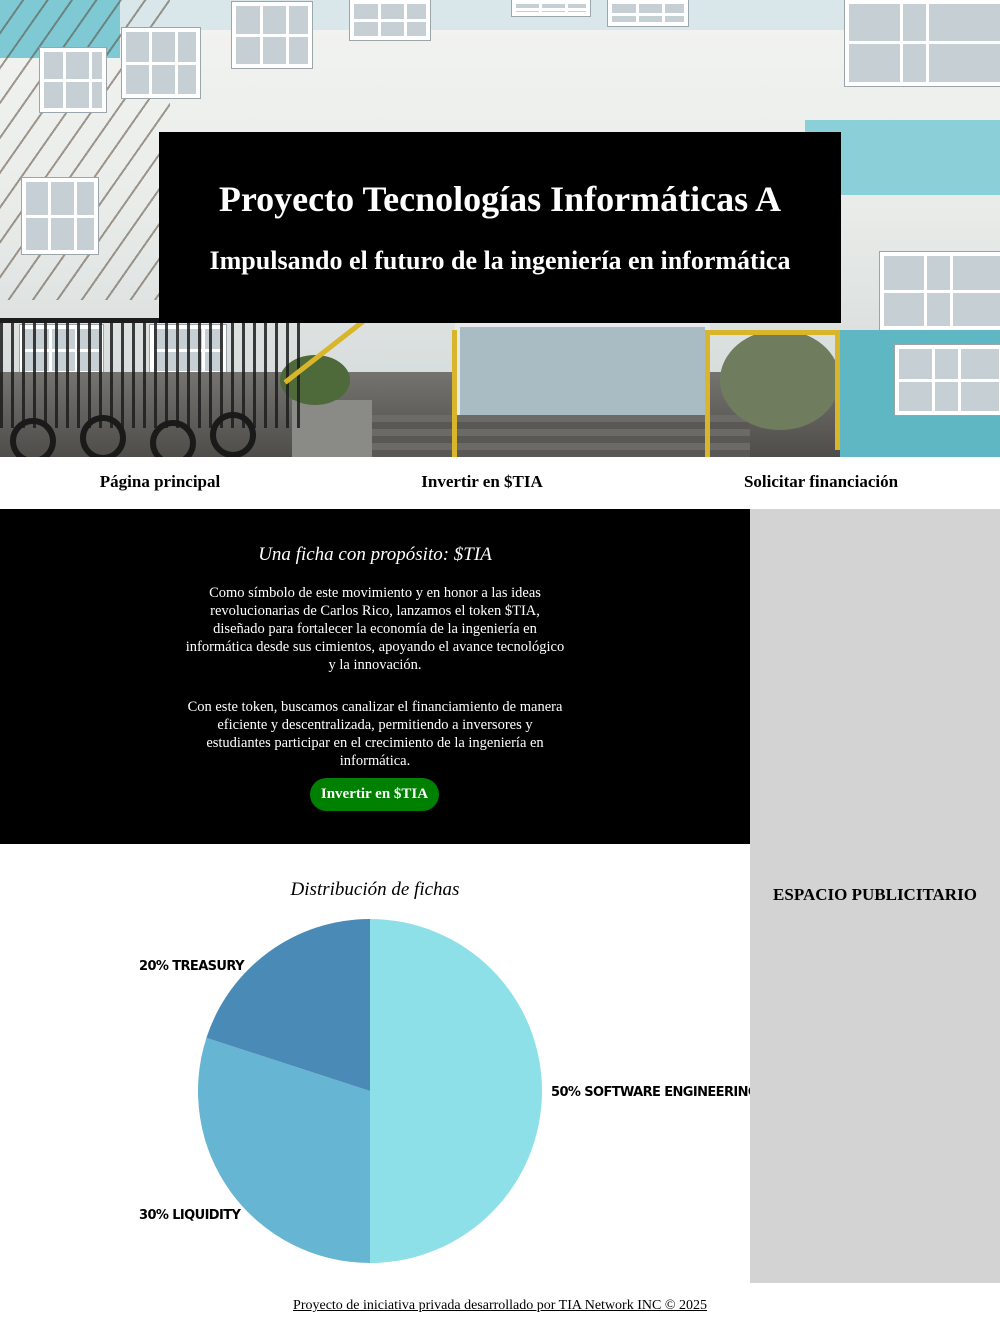 This screenshot has height=1333, width=1000. Describe the element at coordinates (332, 428) in the screenshot. I see `planter` at that location.